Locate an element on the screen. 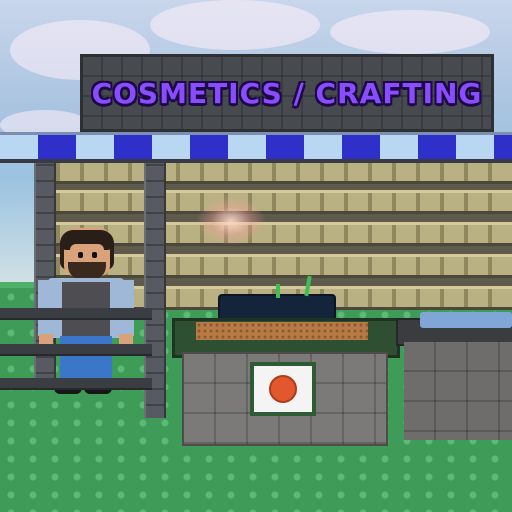 This screenshot has width=512, height=512. sign-title: COSMETICS / CRAFTING is located at coordinates (287, 93).